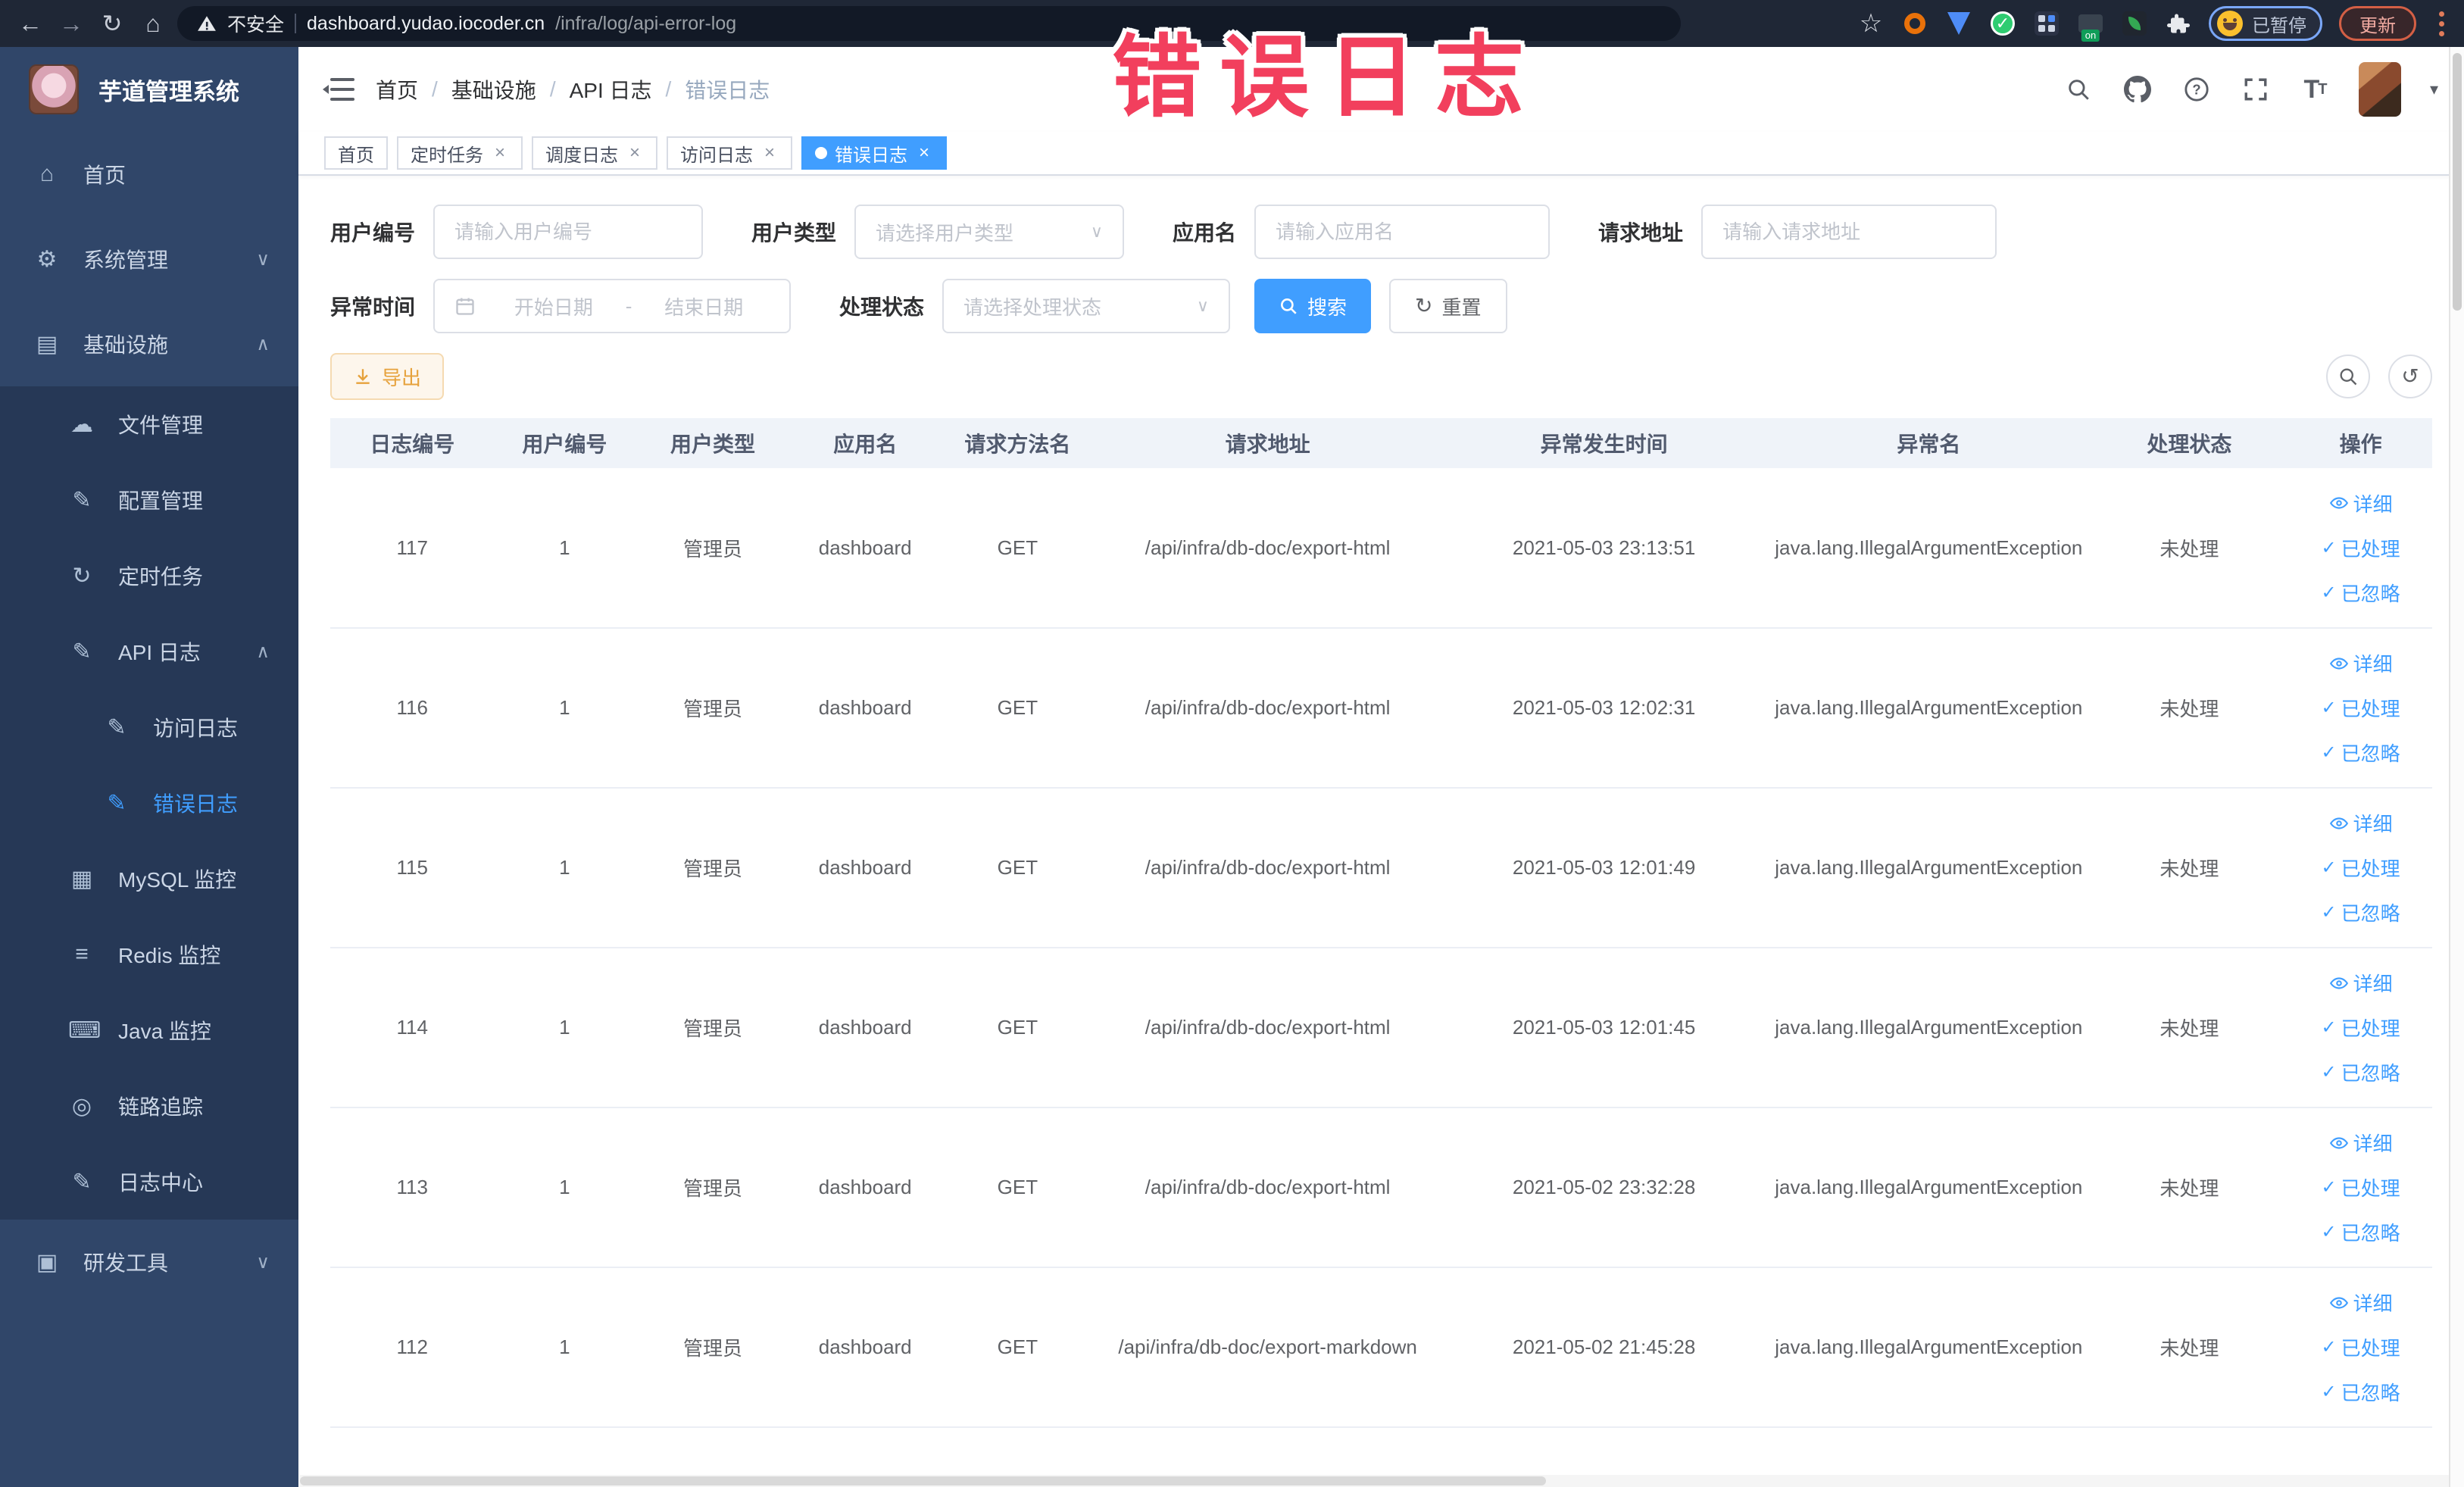  Describe the element at coordinates (149, 954) in the screenshot. I see `sidebar-item-redis: ≡ Redis 监控` at that location.